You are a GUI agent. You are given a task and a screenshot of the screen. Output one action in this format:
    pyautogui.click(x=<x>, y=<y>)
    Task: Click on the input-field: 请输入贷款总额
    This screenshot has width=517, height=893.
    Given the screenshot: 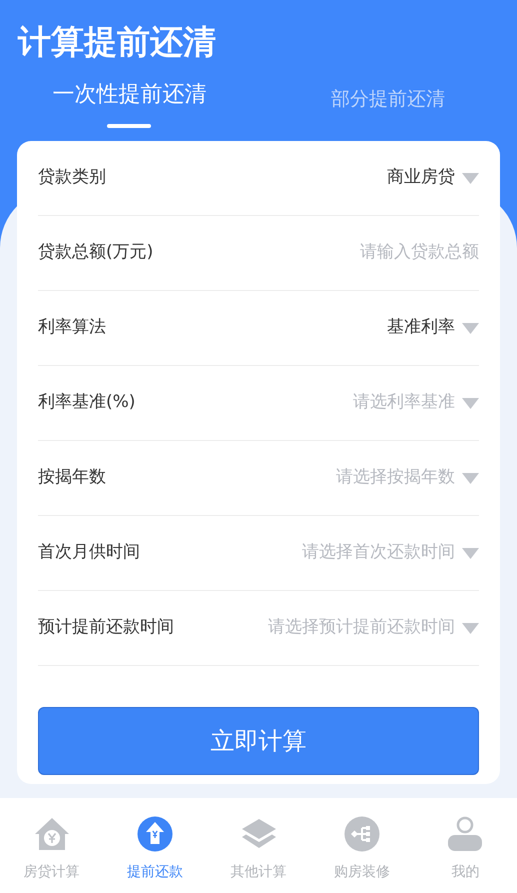 What is the action you would take?
    pyautogui.click(x=369, y=253)
    